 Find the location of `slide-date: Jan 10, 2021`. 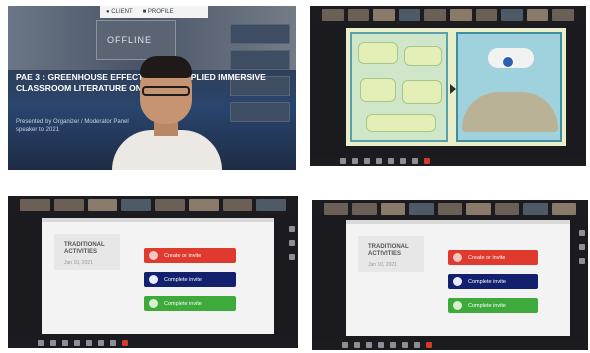

slide-date: Jan 10, 2021 is located at coordinates (382, 265).